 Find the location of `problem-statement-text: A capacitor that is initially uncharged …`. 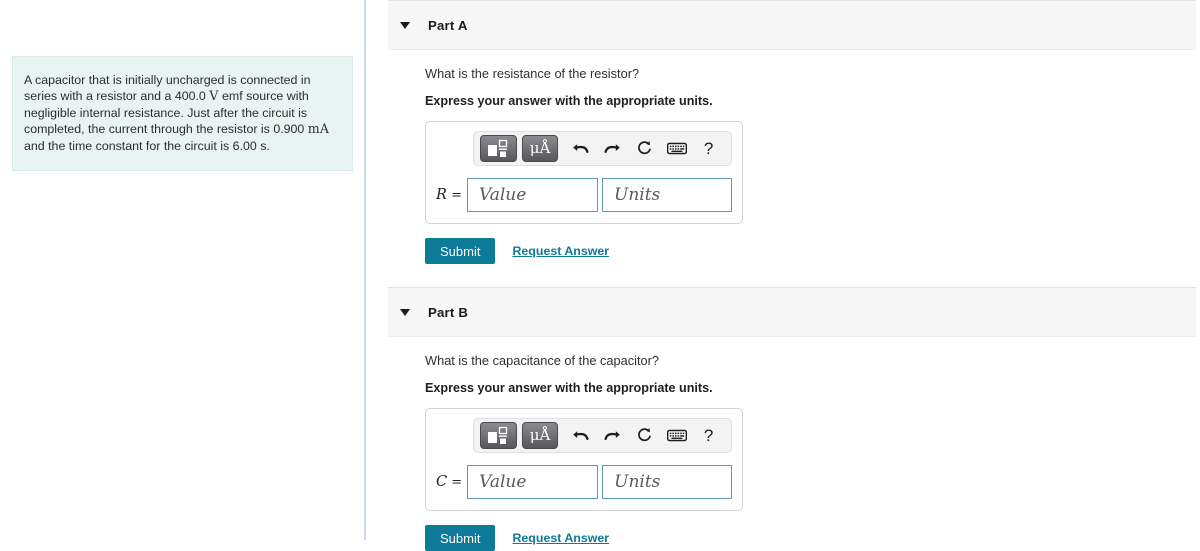

problem-statement-text: A capacitor that is initially uncharged … is located at coordinates (177, 113).